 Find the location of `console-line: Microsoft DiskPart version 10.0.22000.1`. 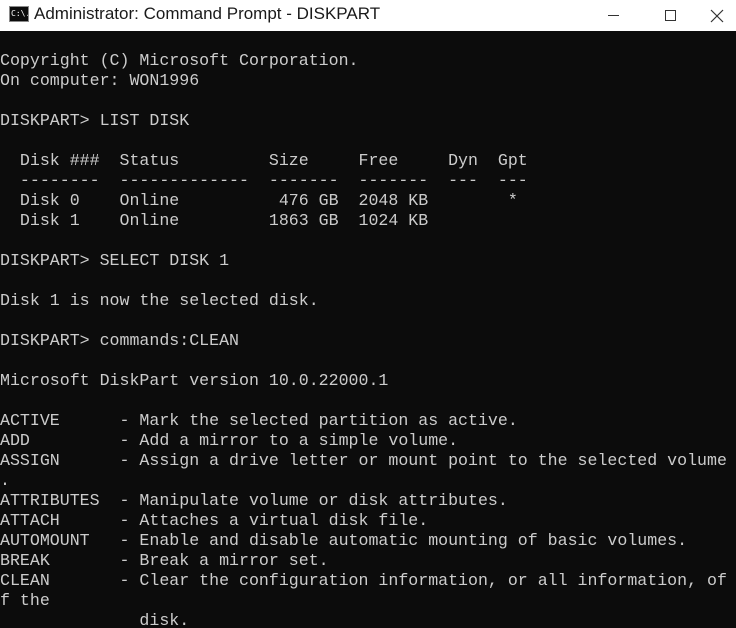

console-line: Microsoft DiskPart version 10.0.22000.1 is located at coordinates (194, 380).